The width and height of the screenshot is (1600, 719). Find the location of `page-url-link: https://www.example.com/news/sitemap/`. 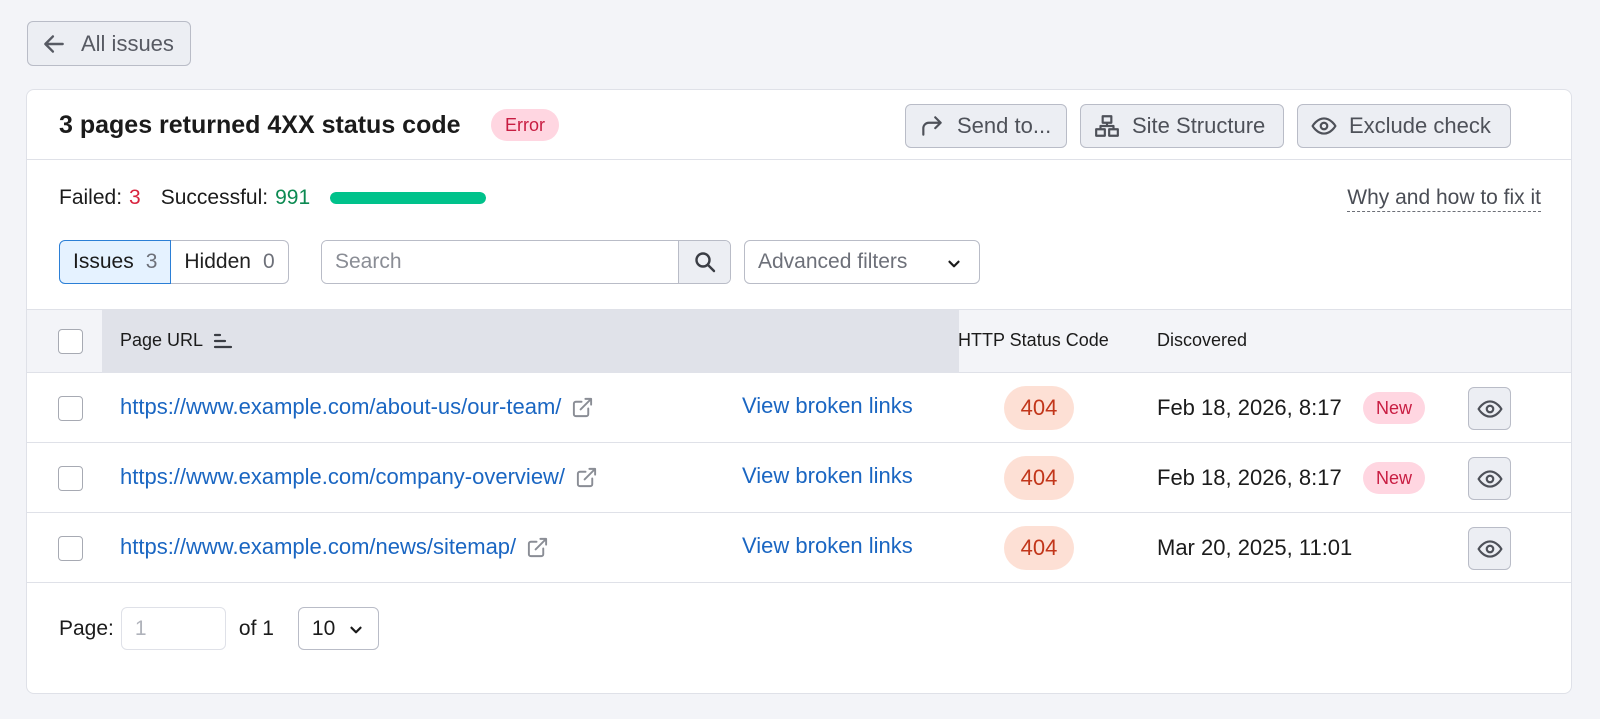

page-url-link: https://www.example.com/news/sitemap/ is located at coordinates (334, 547).